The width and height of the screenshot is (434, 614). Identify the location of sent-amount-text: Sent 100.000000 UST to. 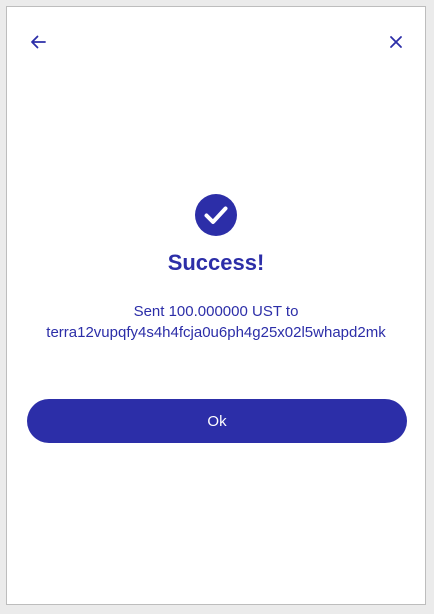
(216, 311).